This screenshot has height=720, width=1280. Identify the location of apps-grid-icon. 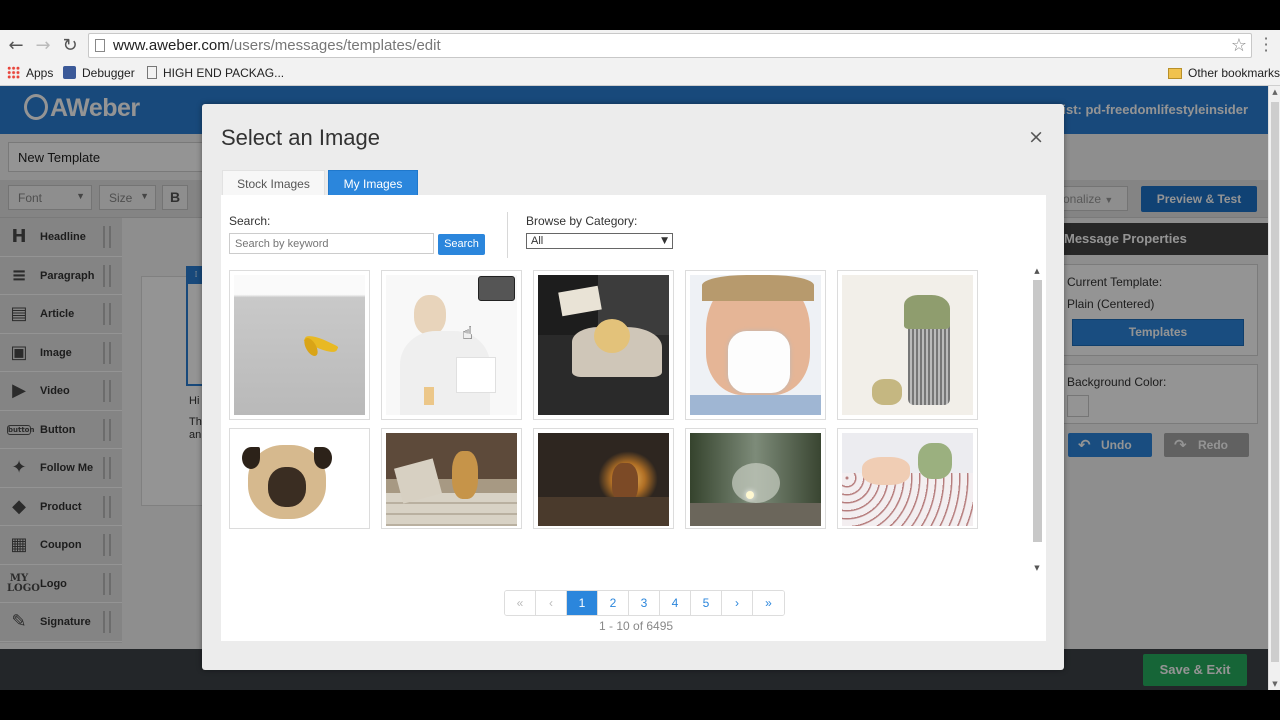
(13, 72).